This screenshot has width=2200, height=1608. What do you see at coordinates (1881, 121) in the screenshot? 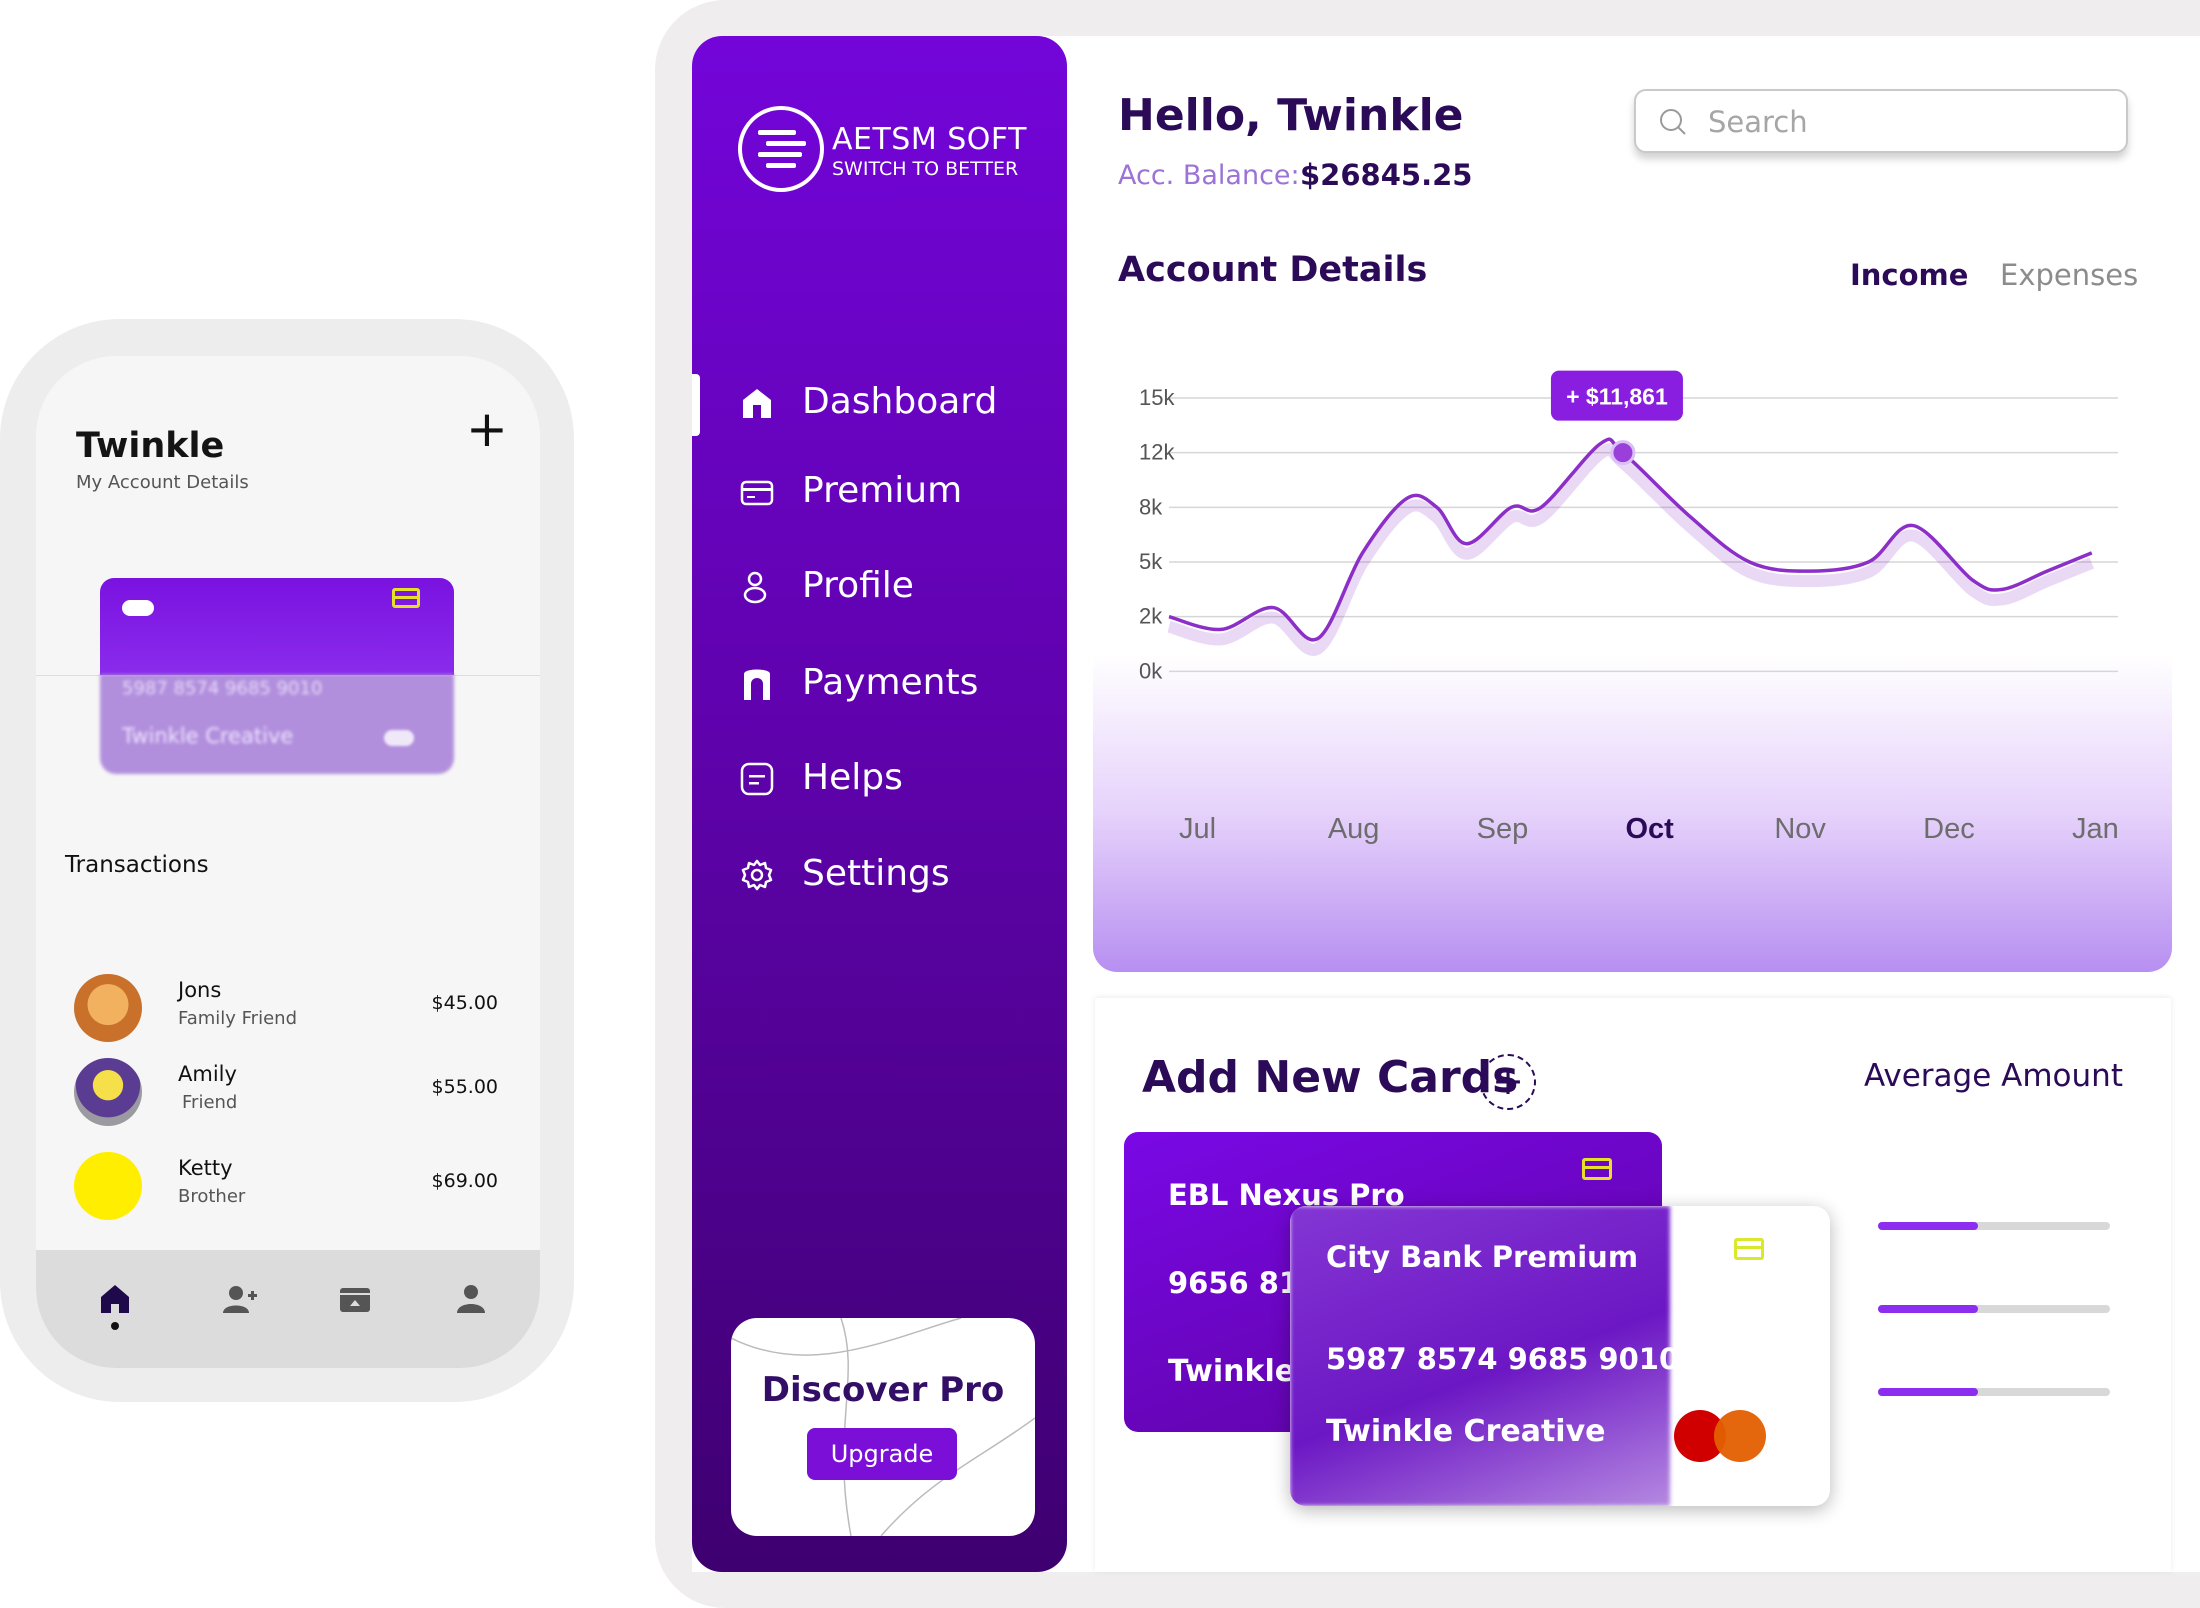
I see `search-input: Search` at bounding box center [1881, 121].